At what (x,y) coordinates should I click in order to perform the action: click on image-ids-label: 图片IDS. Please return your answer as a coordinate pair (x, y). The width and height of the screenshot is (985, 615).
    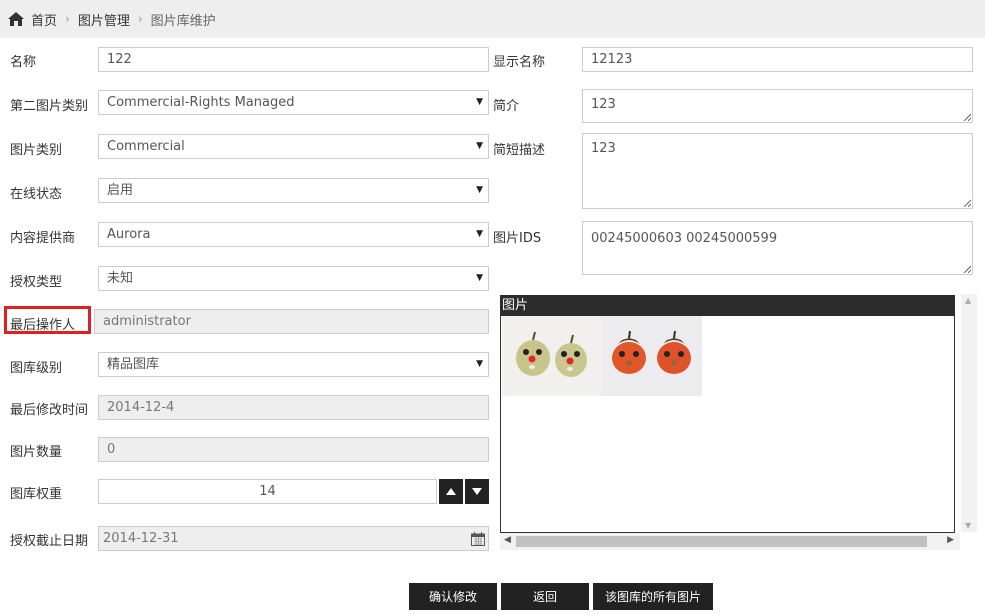
    Looking at the image, I should click on (517, 238).